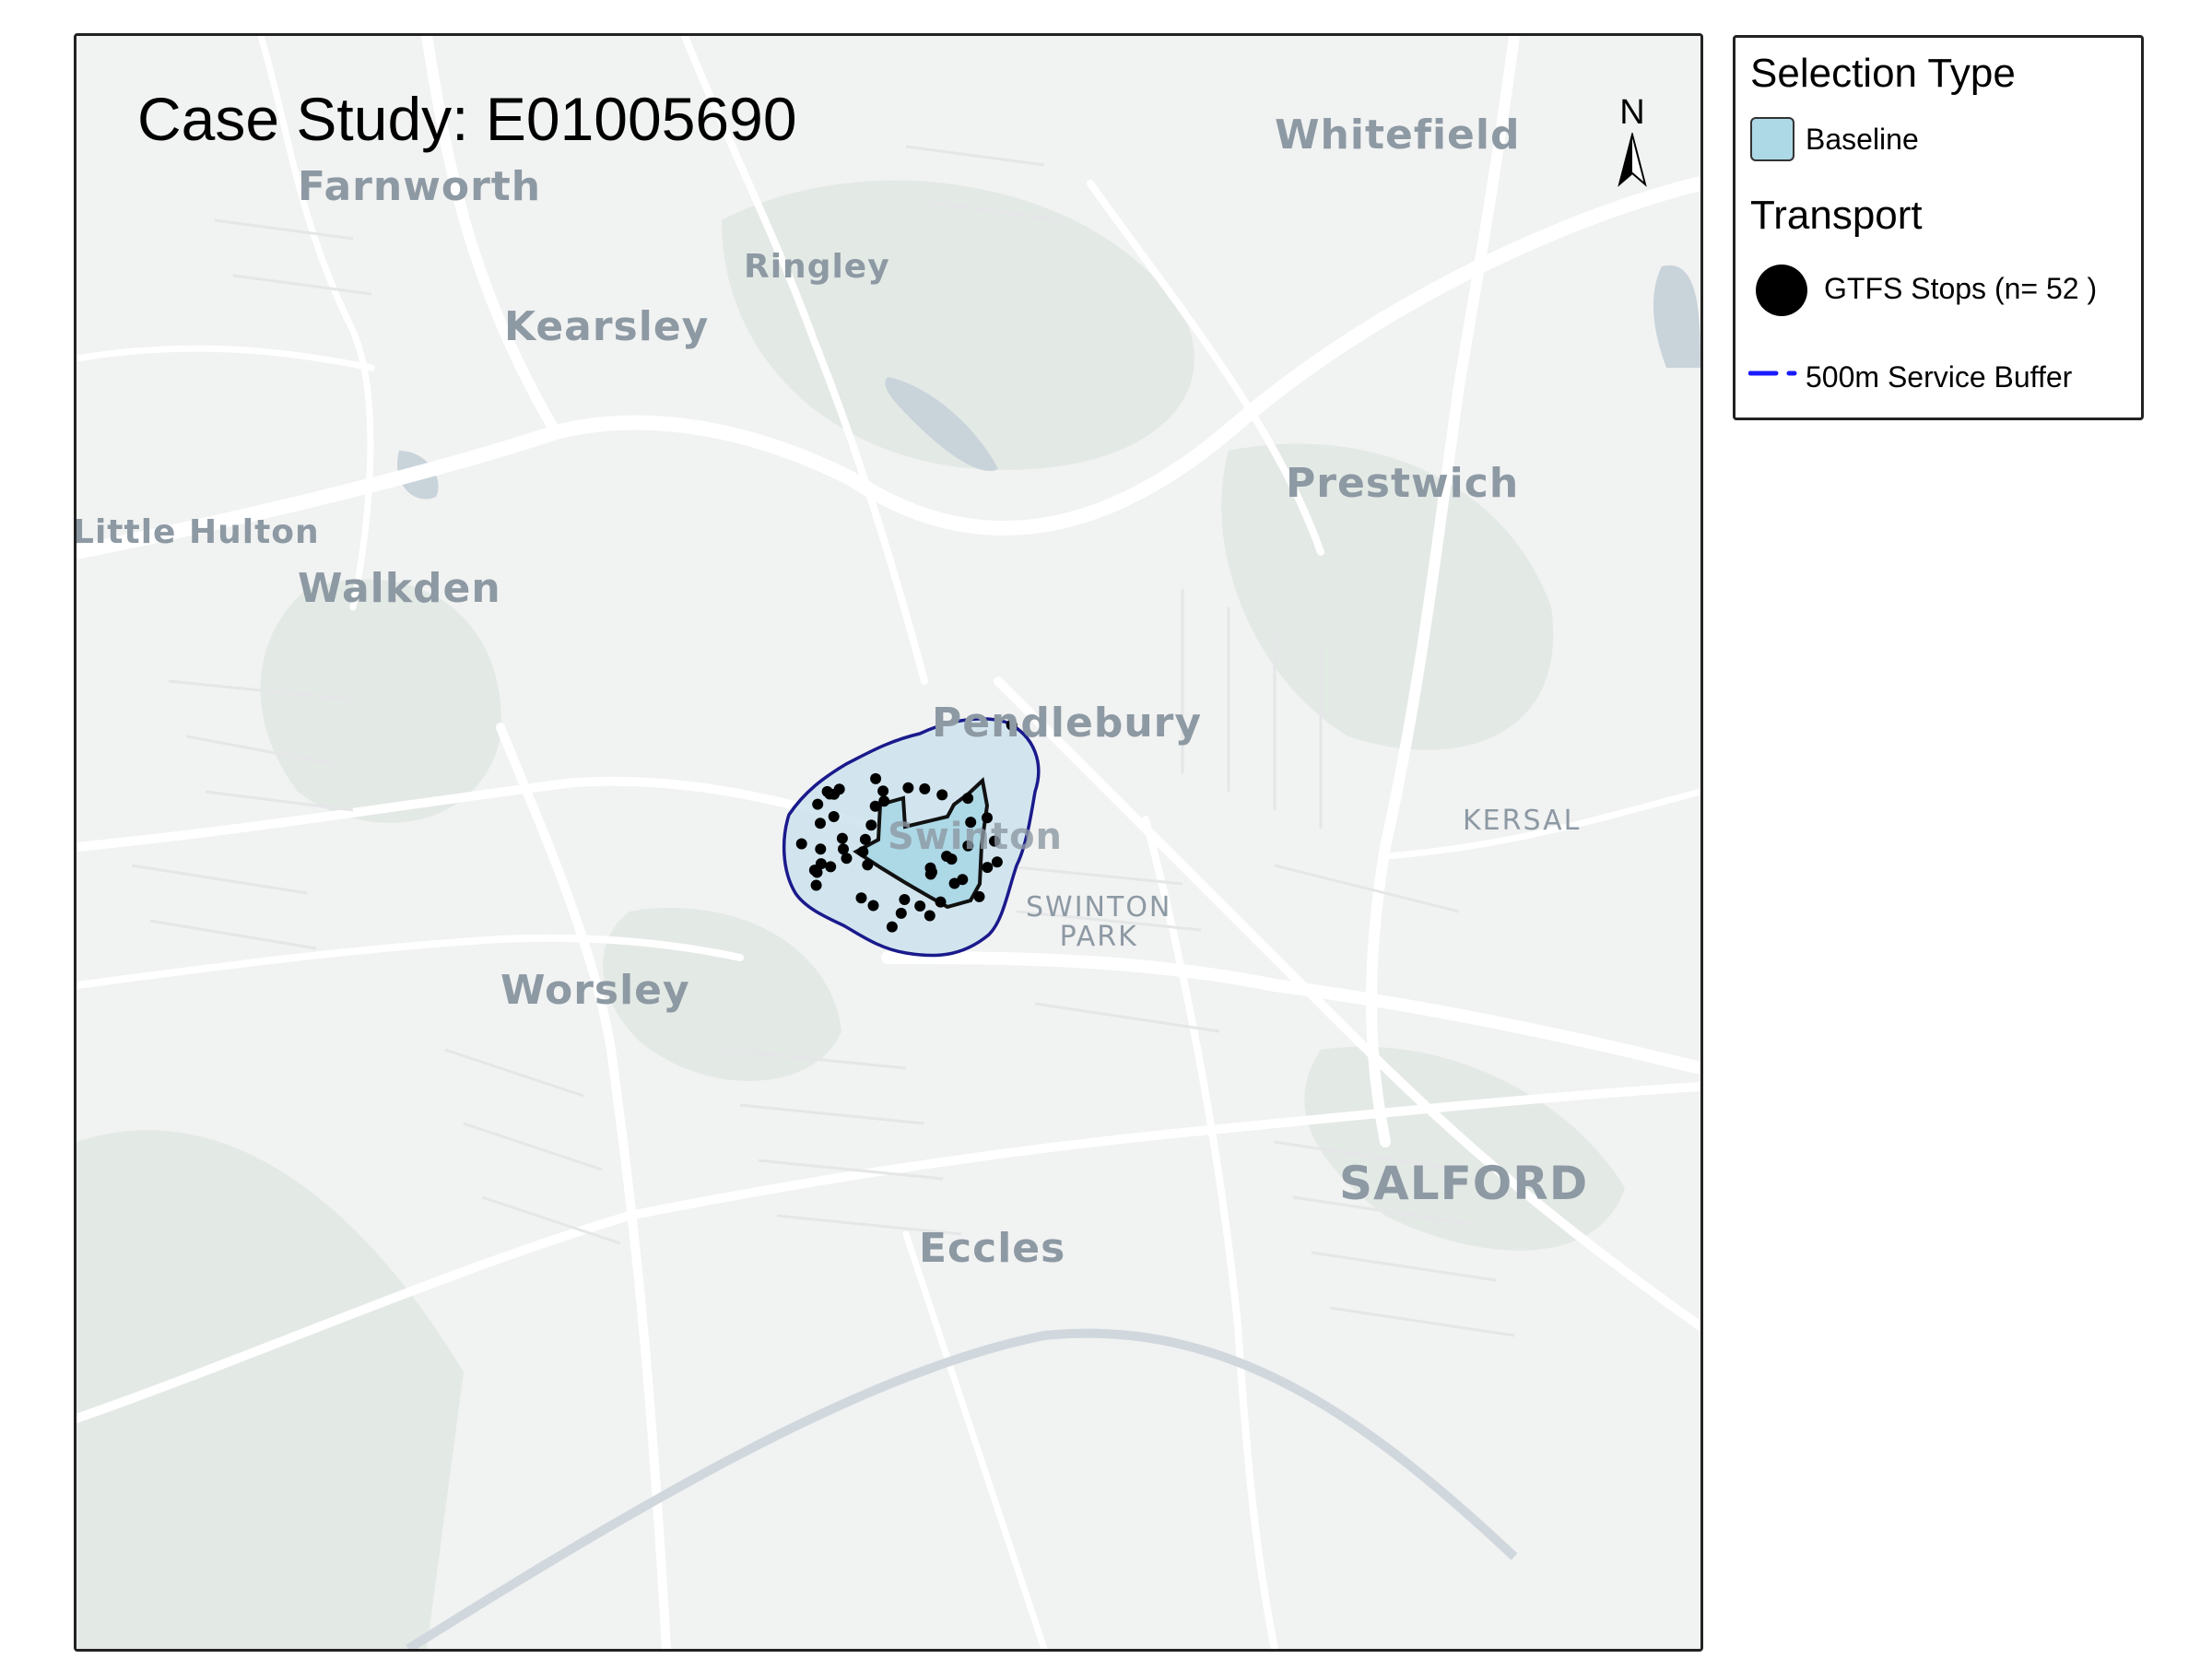  I want to click on place-label-farnworth: Farnworth, so click(420, 186).